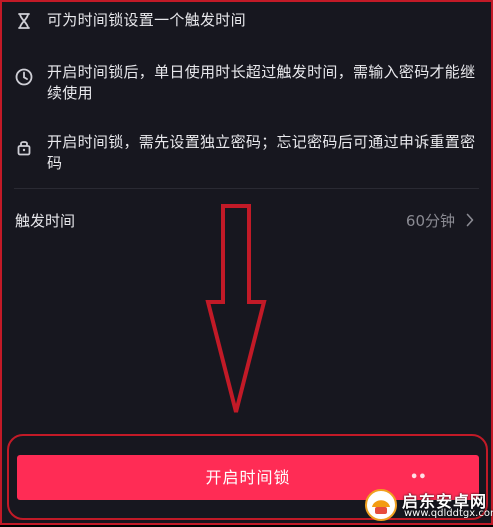 The image size is (493, 527). Describe the element at coordinates (24, 21) in the screenshot. I see `hourglass-icon` at that location.